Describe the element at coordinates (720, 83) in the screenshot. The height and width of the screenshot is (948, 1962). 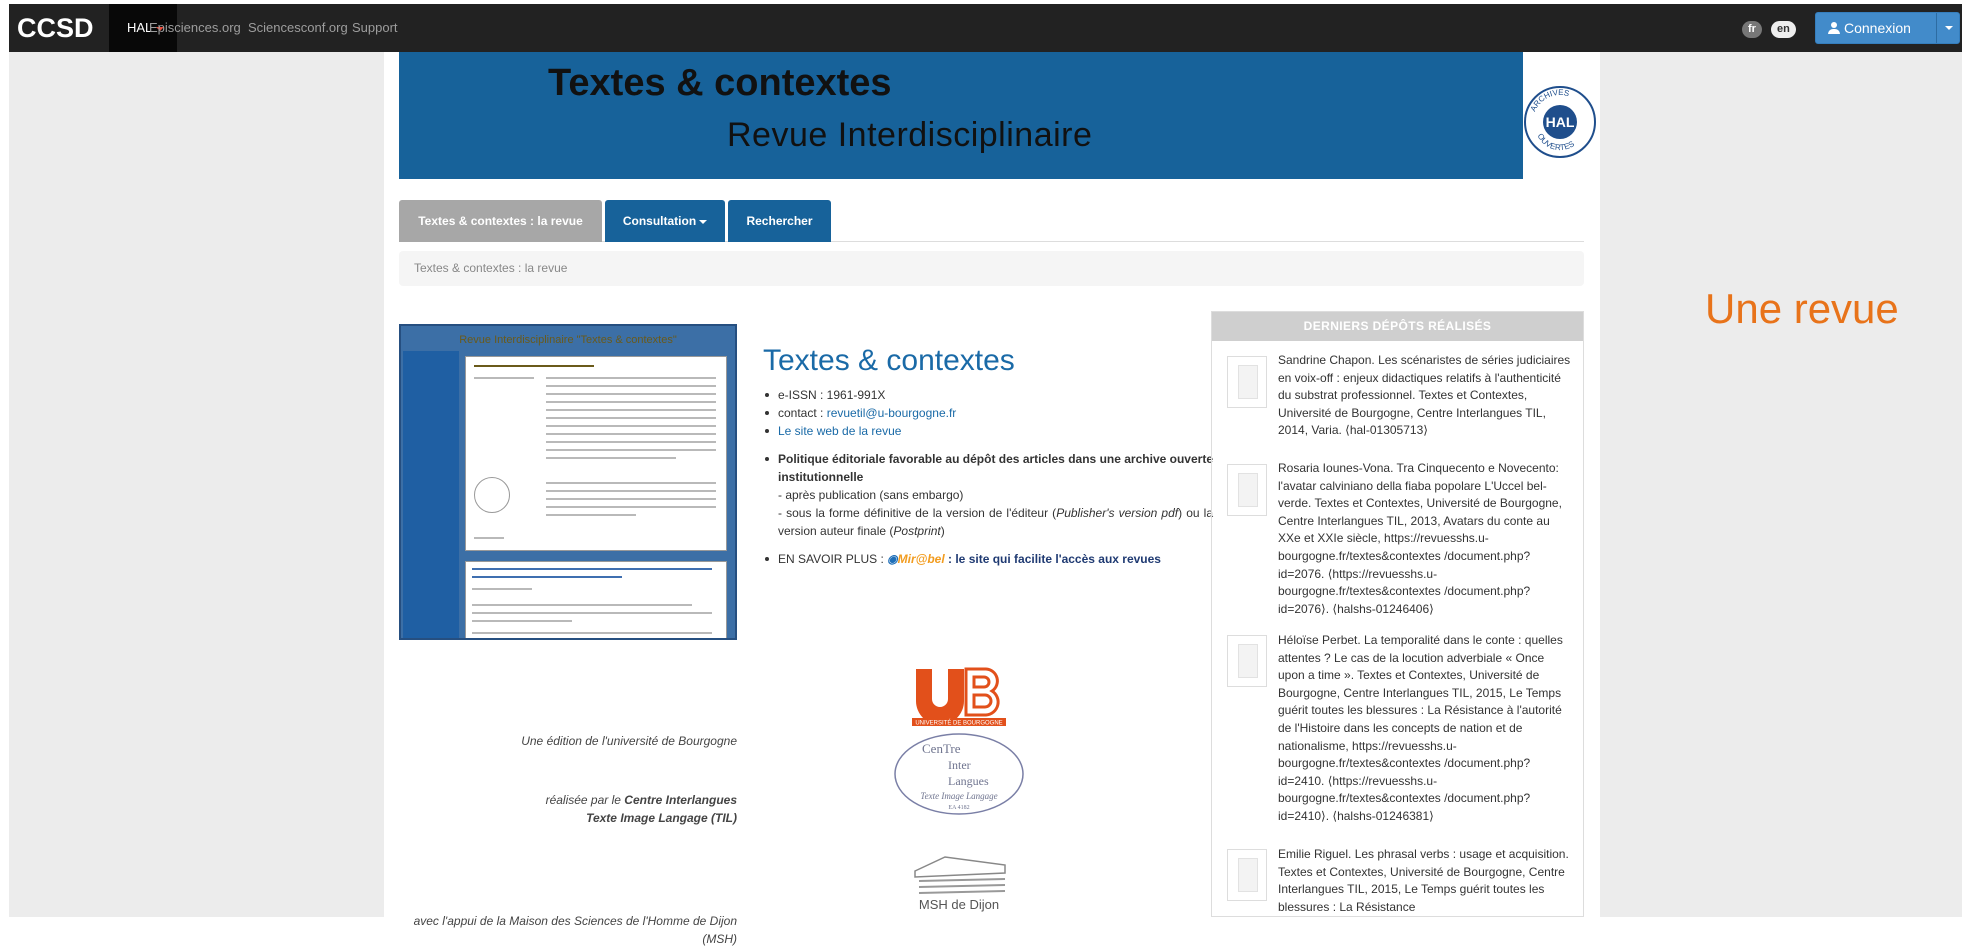
I see `banner-title: Textes & contextes` at that location.